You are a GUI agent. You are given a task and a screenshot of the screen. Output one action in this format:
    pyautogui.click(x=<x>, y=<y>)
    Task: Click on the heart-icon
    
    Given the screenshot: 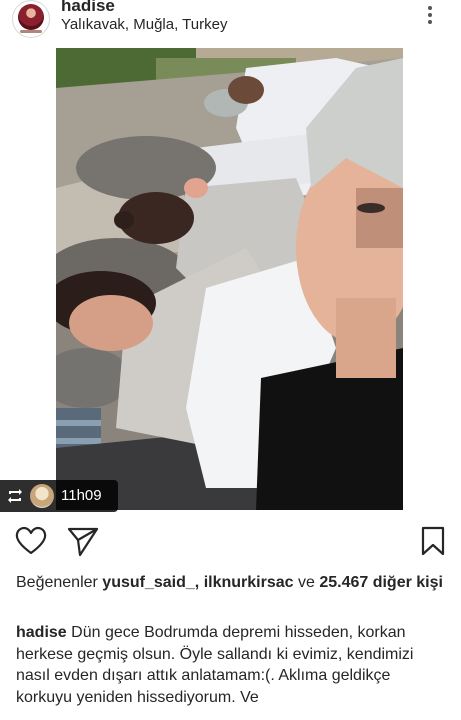 What is the action you would take?
    pyautogui.click(x=31, y=541)
    